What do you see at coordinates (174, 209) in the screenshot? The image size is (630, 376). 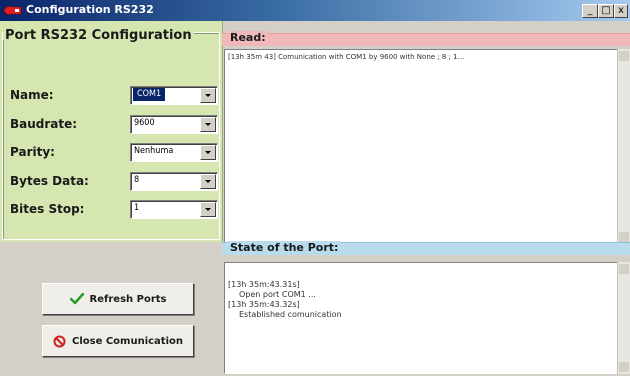 I see `bites-stop-select: 1` at bounding box center [174, 209].